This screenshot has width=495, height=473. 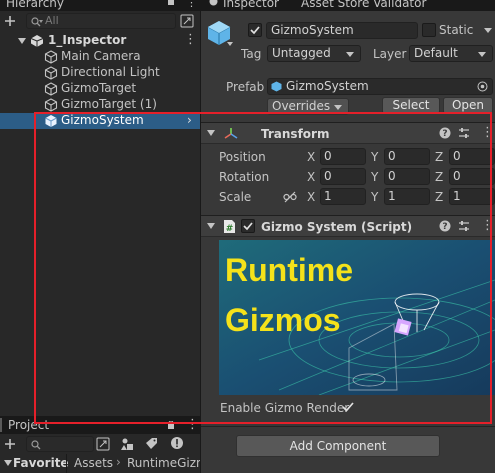 I want to click on rotation-y-field: 0, so click(x=407, y=176).